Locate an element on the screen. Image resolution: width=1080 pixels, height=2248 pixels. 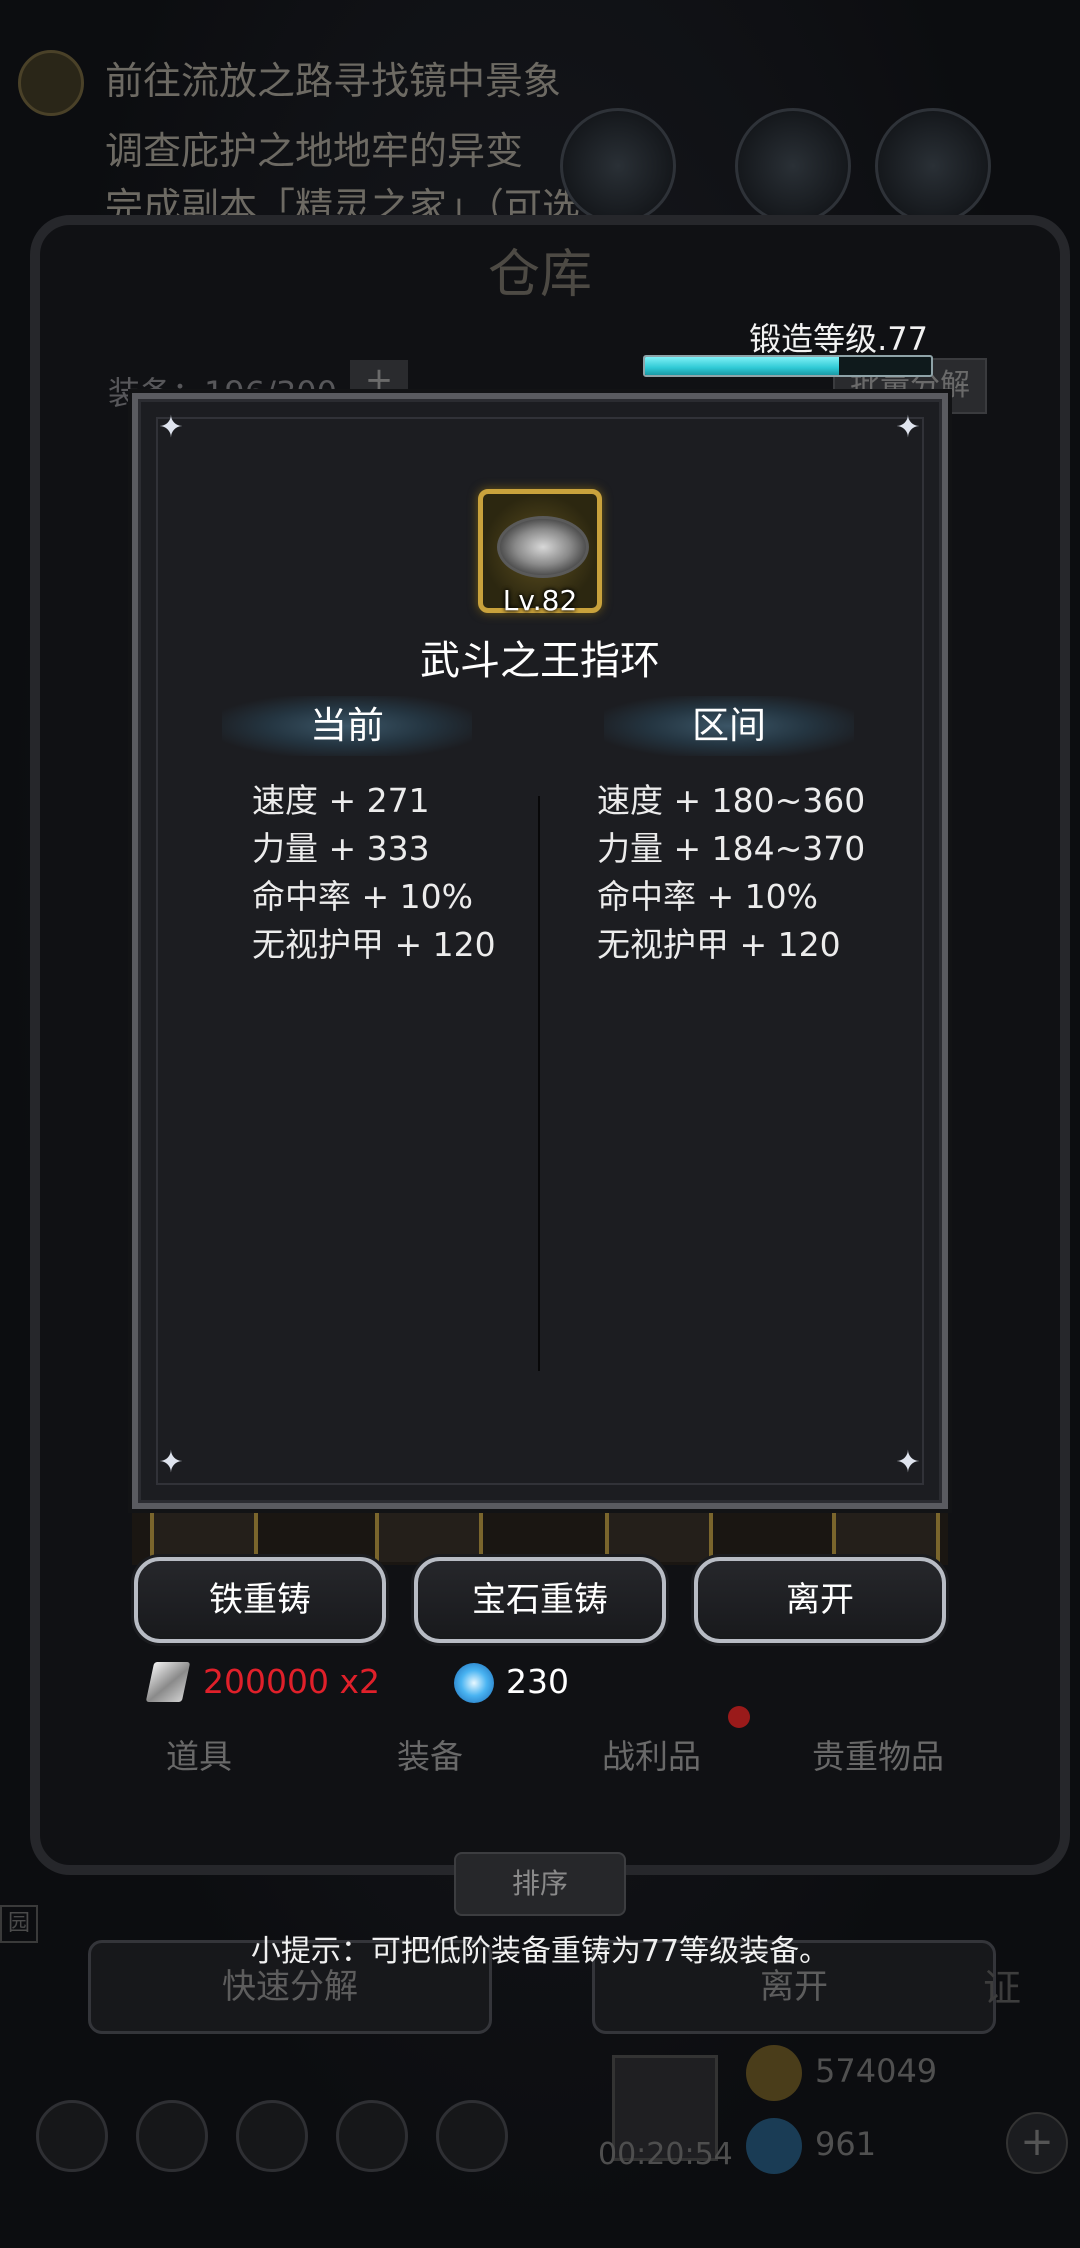
range-stat: 速度 + 180~360 is located at coordinates (731, 800).